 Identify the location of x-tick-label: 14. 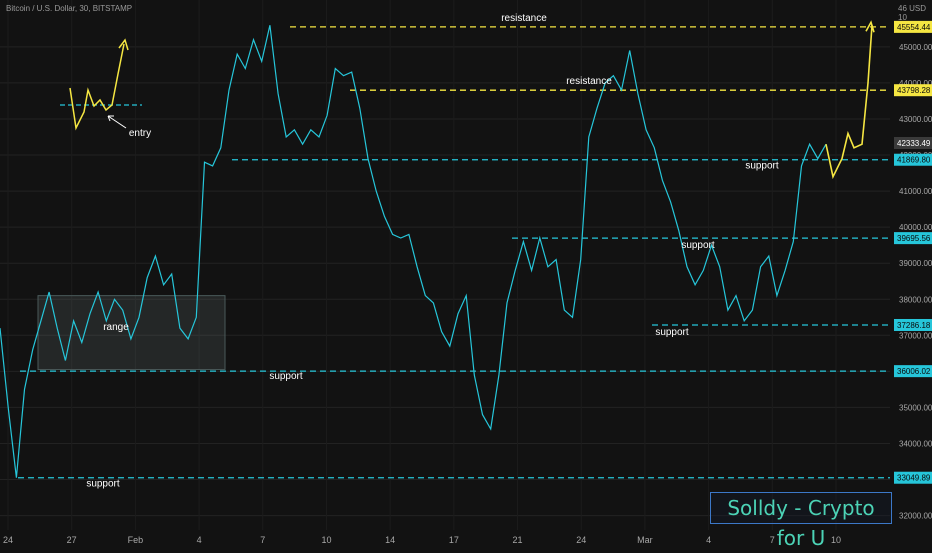
(390, 540).